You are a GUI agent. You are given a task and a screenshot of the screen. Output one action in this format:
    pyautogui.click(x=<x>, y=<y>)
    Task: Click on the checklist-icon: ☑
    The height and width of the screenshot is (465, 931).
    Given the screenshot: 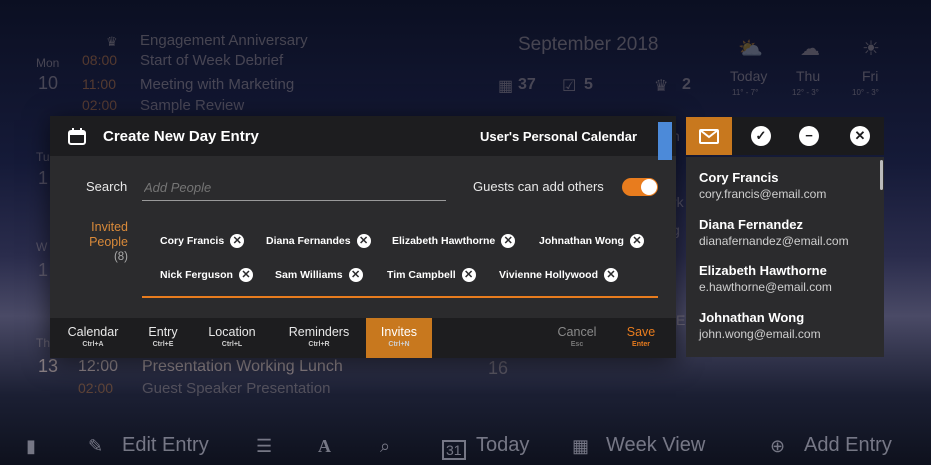 What is the action you would take?
    pyautogui.click(x=569, y=86)
    